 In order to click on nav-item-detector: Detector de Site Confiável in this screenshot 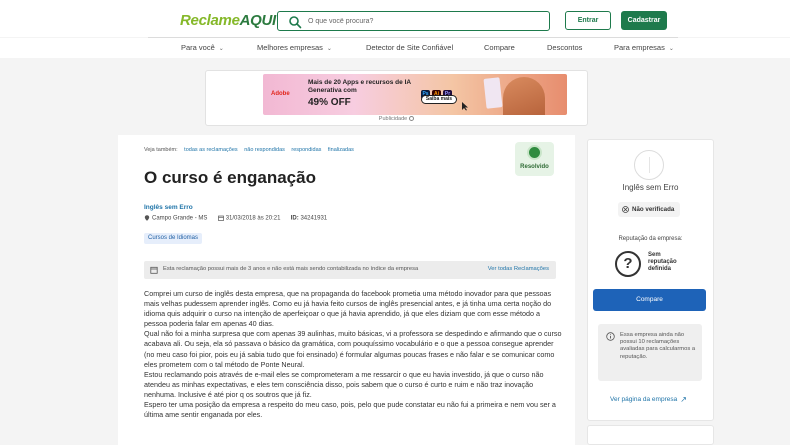, I will do `click(409, 47)`.